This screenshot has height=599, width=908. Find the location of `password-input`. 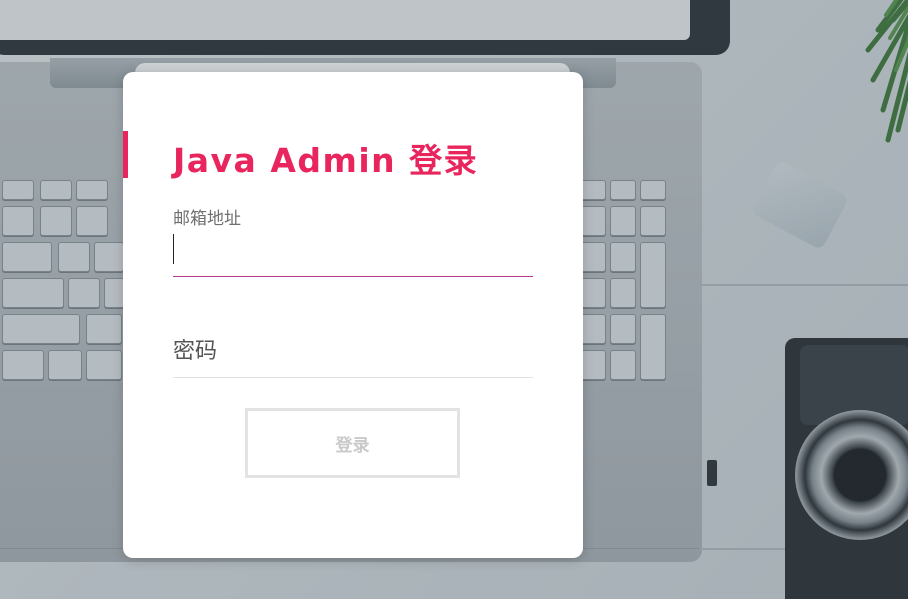

password-input is located at coordinates (352, 351).